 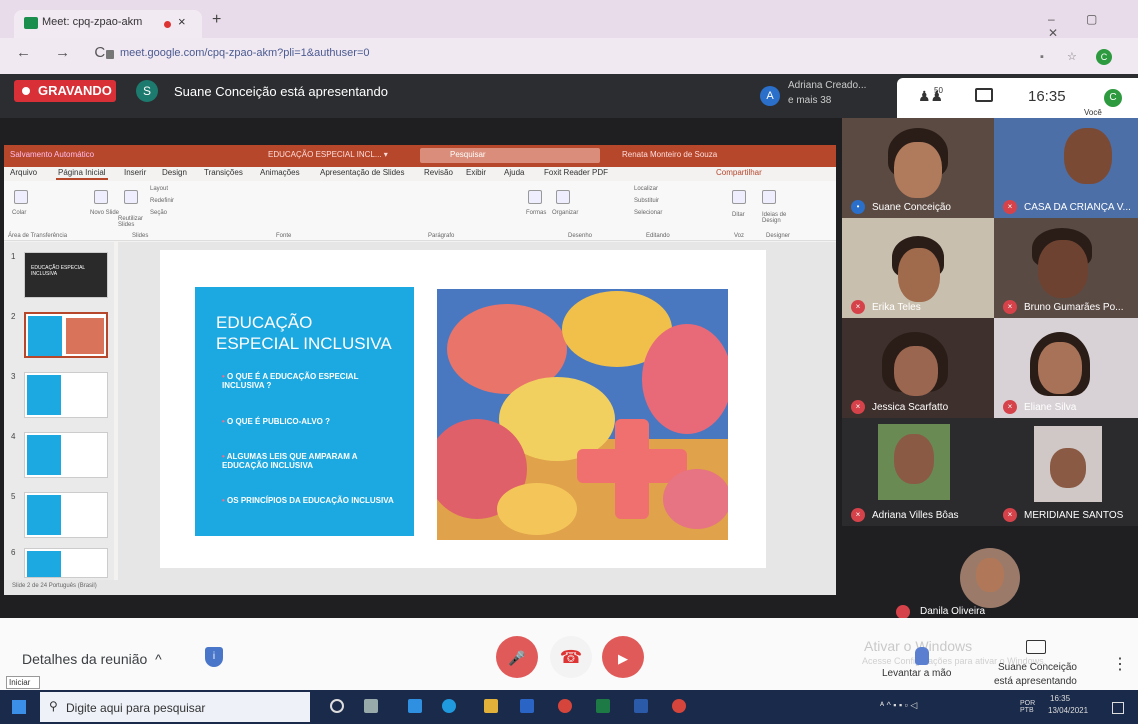 I want to click on thumb-number: 2, so click(x=13, y=316).